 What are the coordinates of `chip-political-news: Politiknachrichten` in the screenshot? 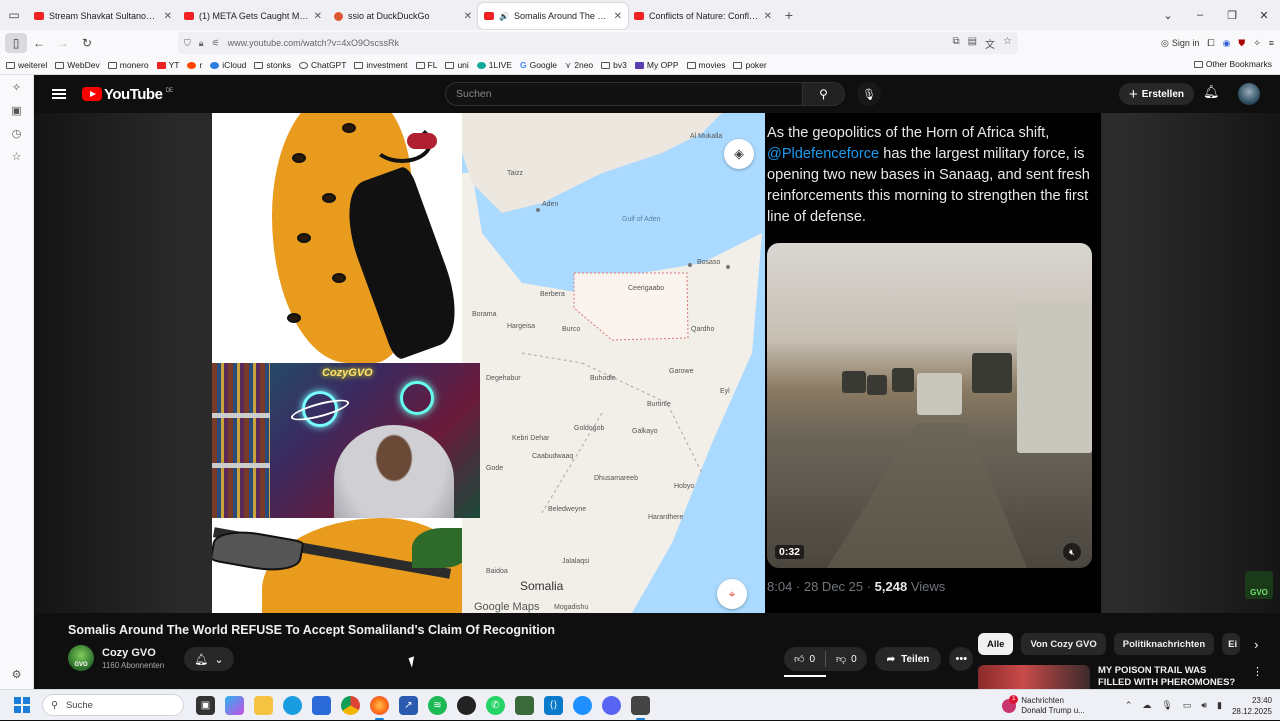 It's located at (1164, 644).